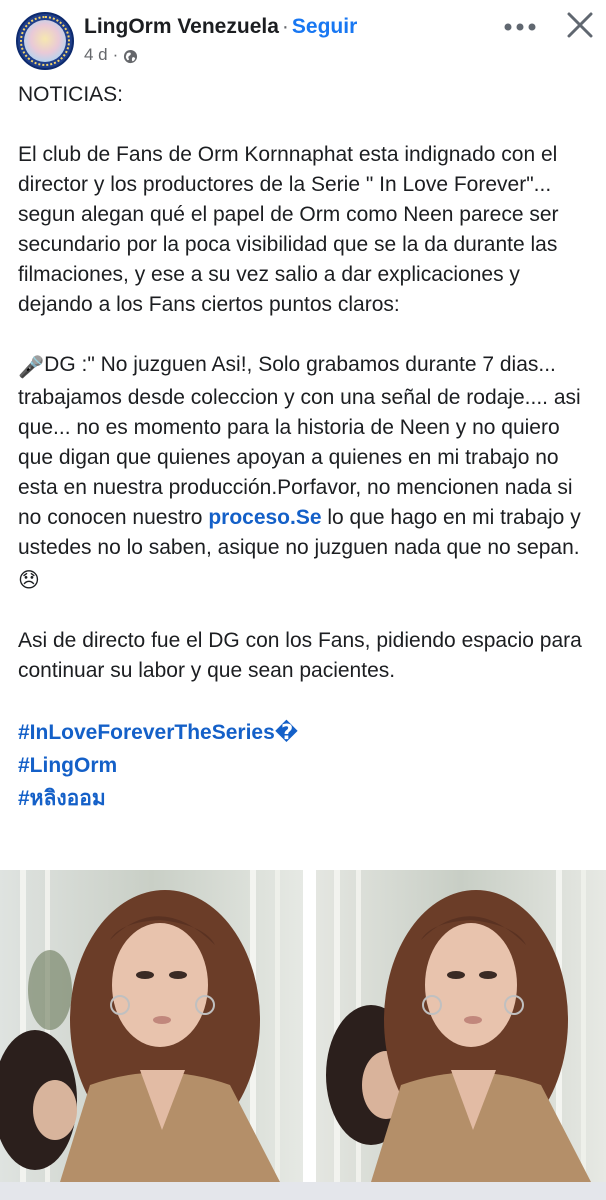  What do you see at coordinates (29, 580) in the screenshot?
I see `disappointed-face-icon: 😞` at bounding box center [29, 580].